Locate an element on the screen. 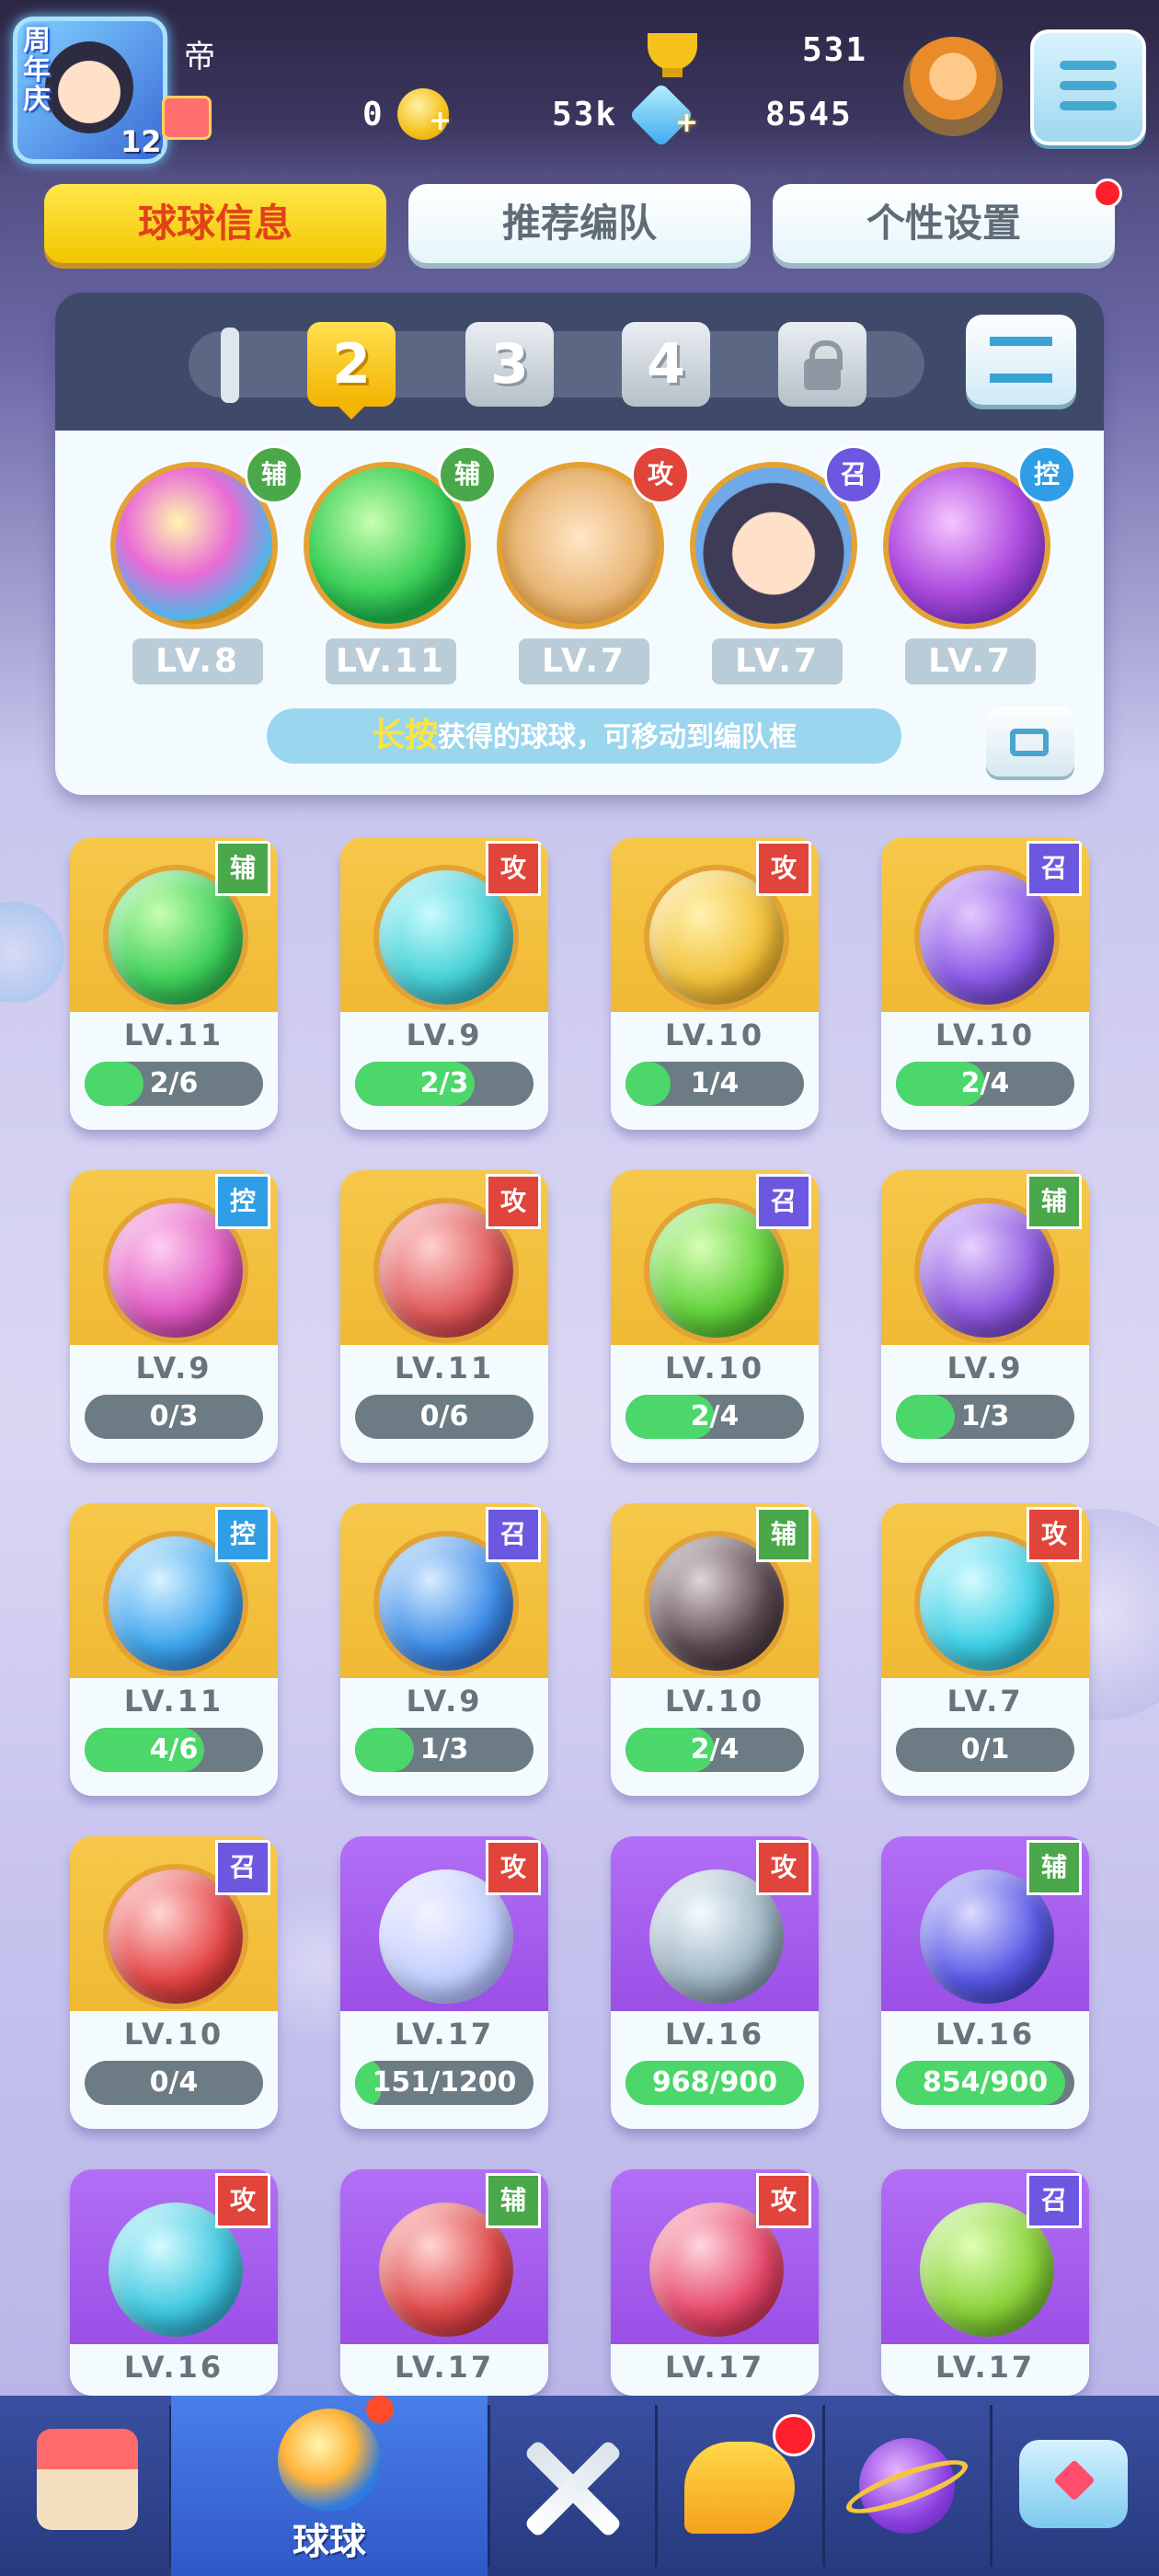  ball-card: 辅 LV.16 854/900 is located at coordinates (985, 1982).